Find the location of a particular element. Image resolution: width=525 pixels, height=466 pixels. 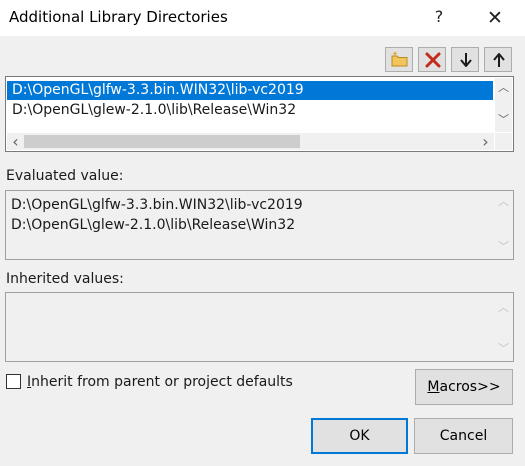

folder-new-icon is located at coordinates (399, 59).